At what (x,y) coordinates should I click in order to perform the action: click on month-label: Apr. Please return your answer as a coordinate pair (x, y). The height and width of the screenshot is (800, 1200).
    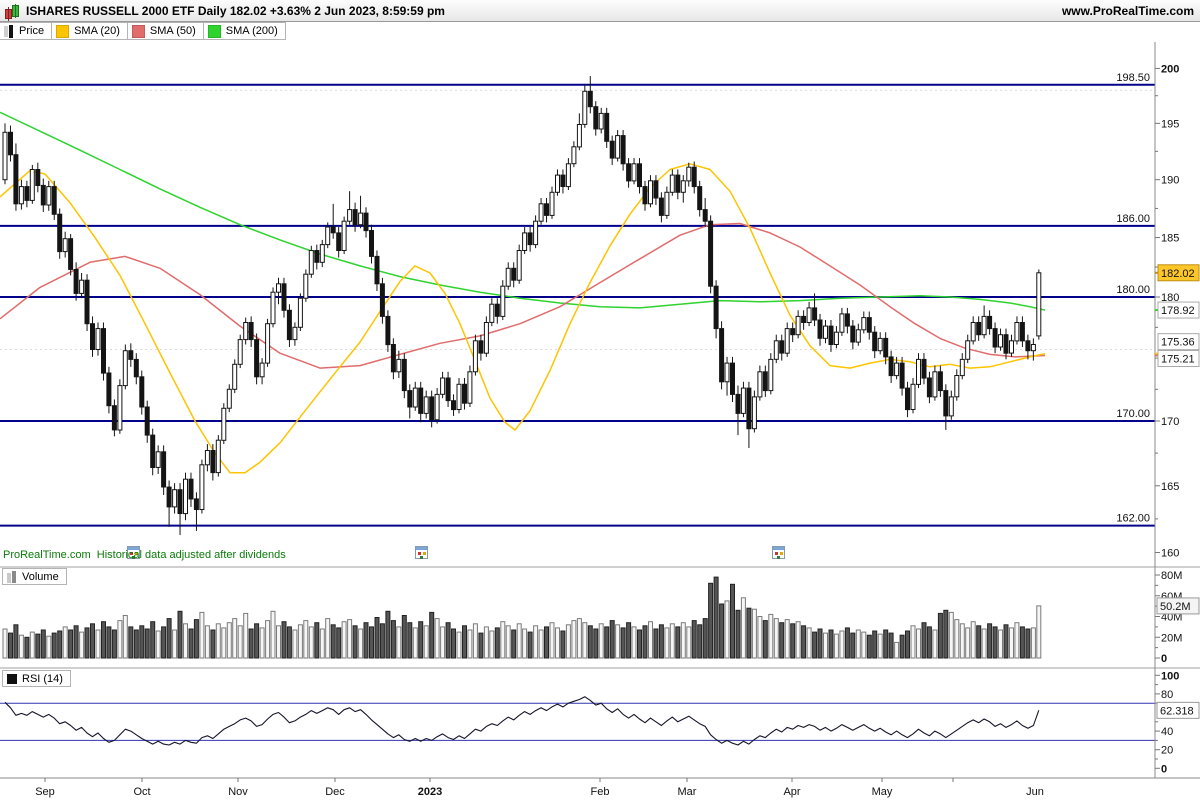
    Looking at the image, I should click on (791, 792).